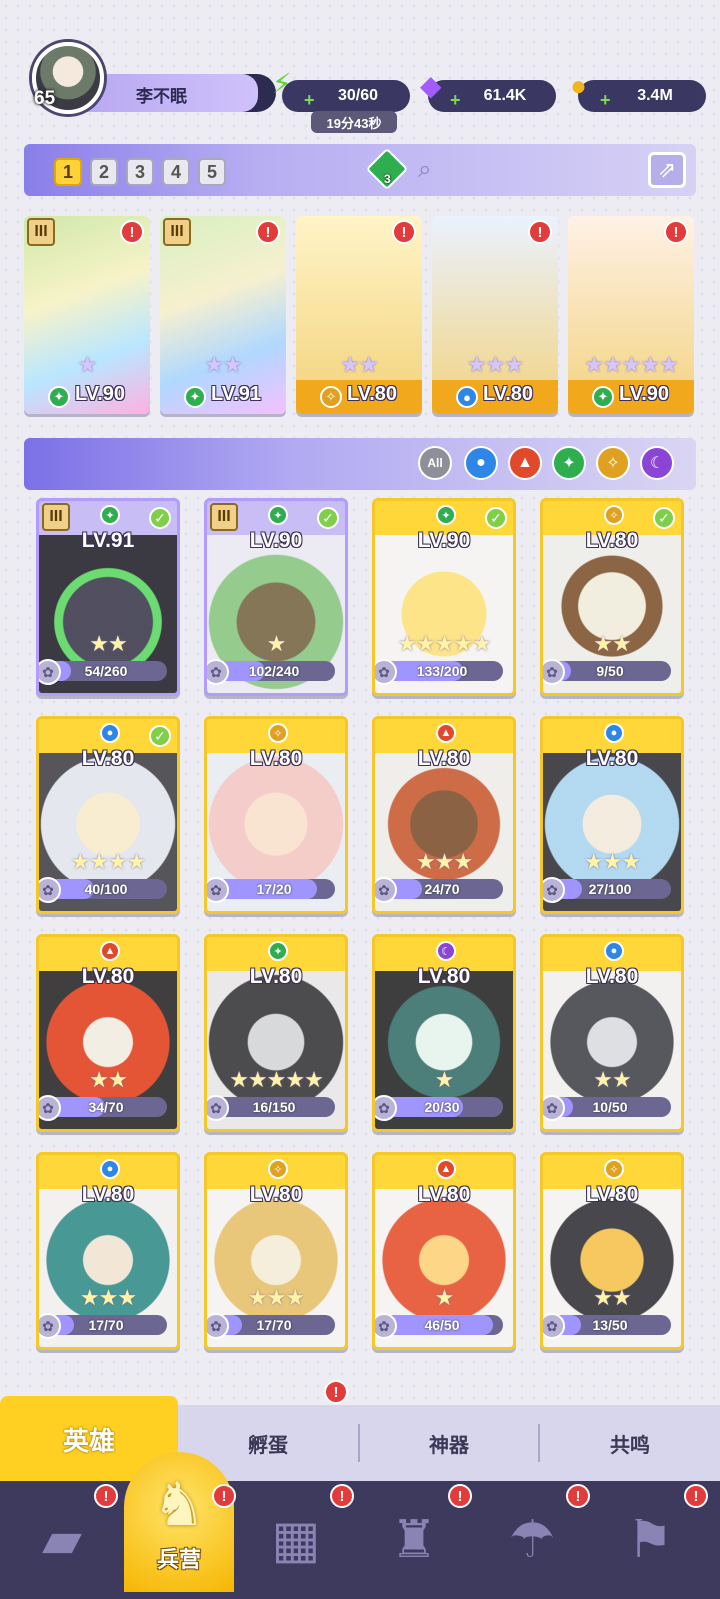  I want to click on fragment-count: 46/50, so click(442, 1325).